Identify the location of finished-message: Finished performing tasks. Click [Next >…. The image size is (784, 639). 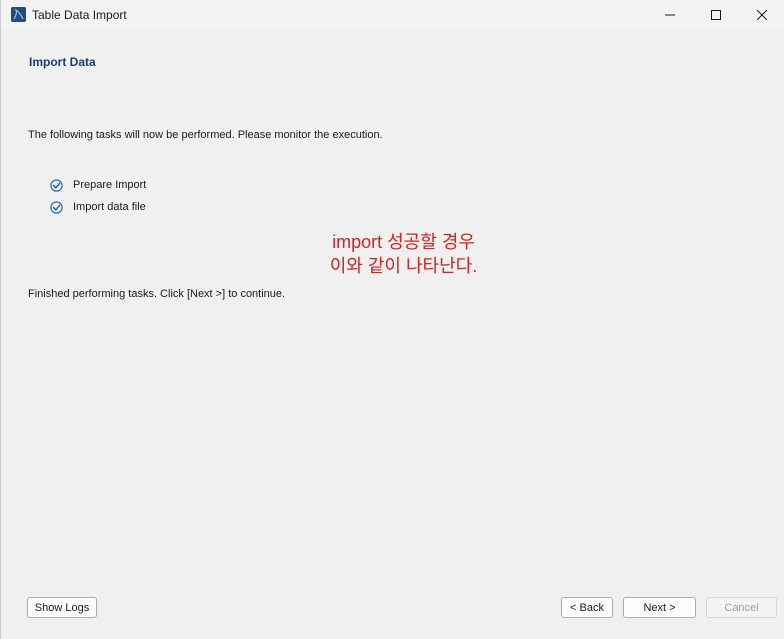
(157, 294).